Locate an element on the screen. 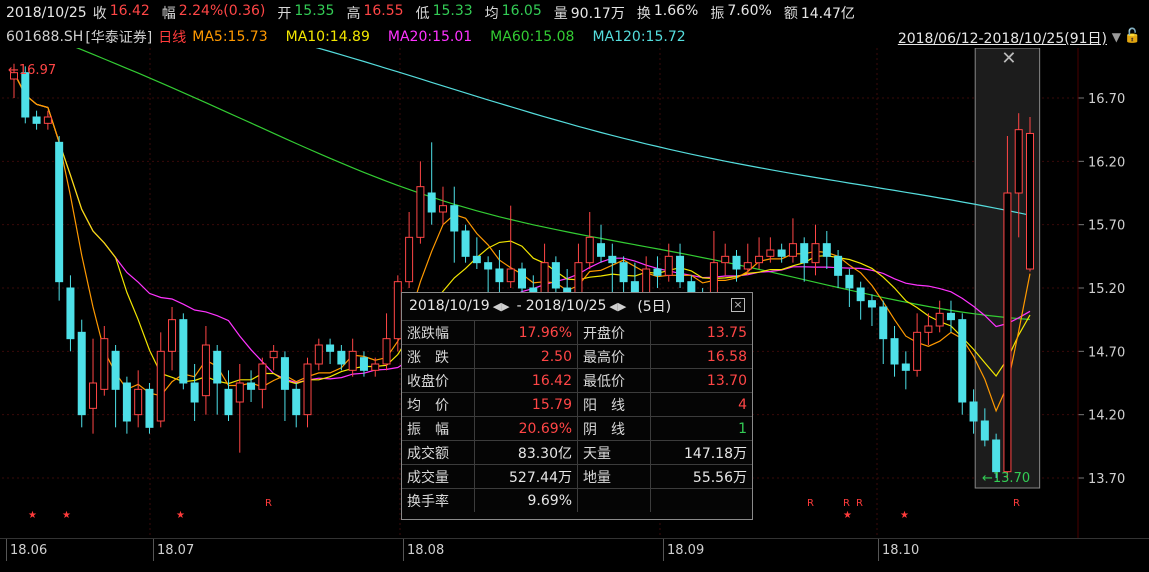  y-tick-label: 16.20 is located at coordinates (1106, 162).